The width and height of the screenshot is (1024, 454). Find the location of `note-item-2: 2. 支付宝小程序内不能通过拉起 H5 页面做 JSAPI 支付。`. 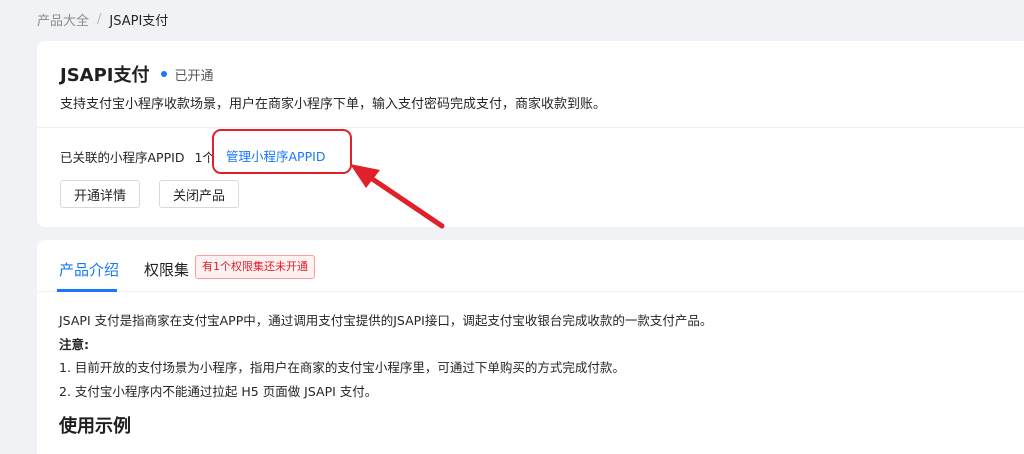

note-item-2: 2. 支付宝小程序内不能通过拉起 H5 页面做 JSAPI 支付。 is located at coordinates (218, 391).